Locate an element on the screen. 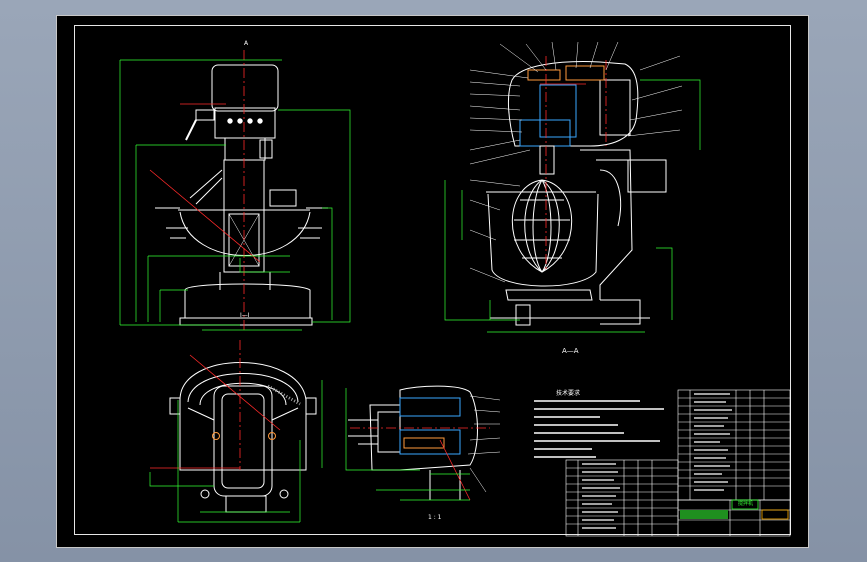 This screenshot has width=867, height=562. section-view-dimensions is located at coordinates (572, 206).